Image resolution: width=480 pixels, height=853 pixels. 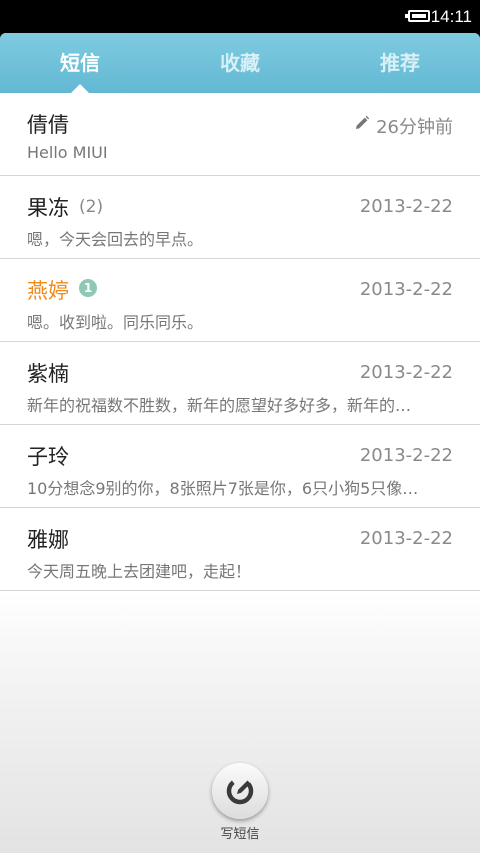 I want to click on compose-icon, so click(x=240, y=791).